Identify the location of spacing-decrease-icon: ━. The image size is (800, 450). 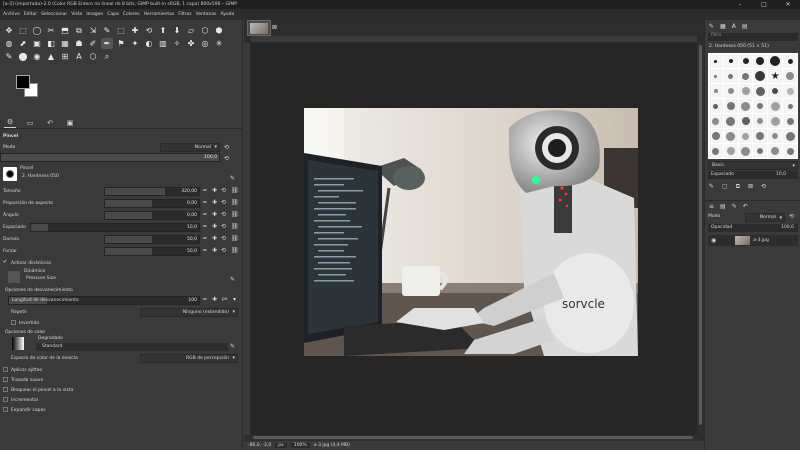
(205, 226).